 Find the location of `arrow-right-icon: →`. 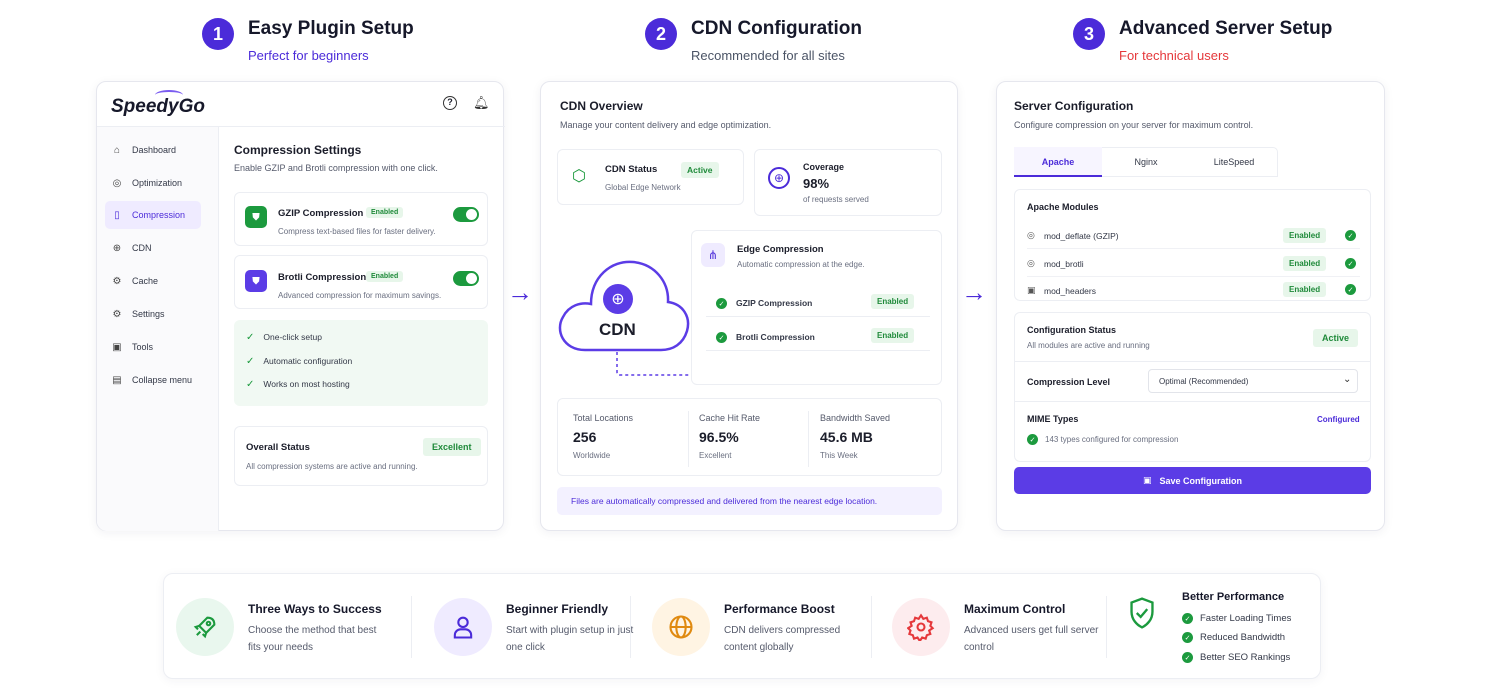

arrow-right-icon: → is located at coordinates (520, 292).